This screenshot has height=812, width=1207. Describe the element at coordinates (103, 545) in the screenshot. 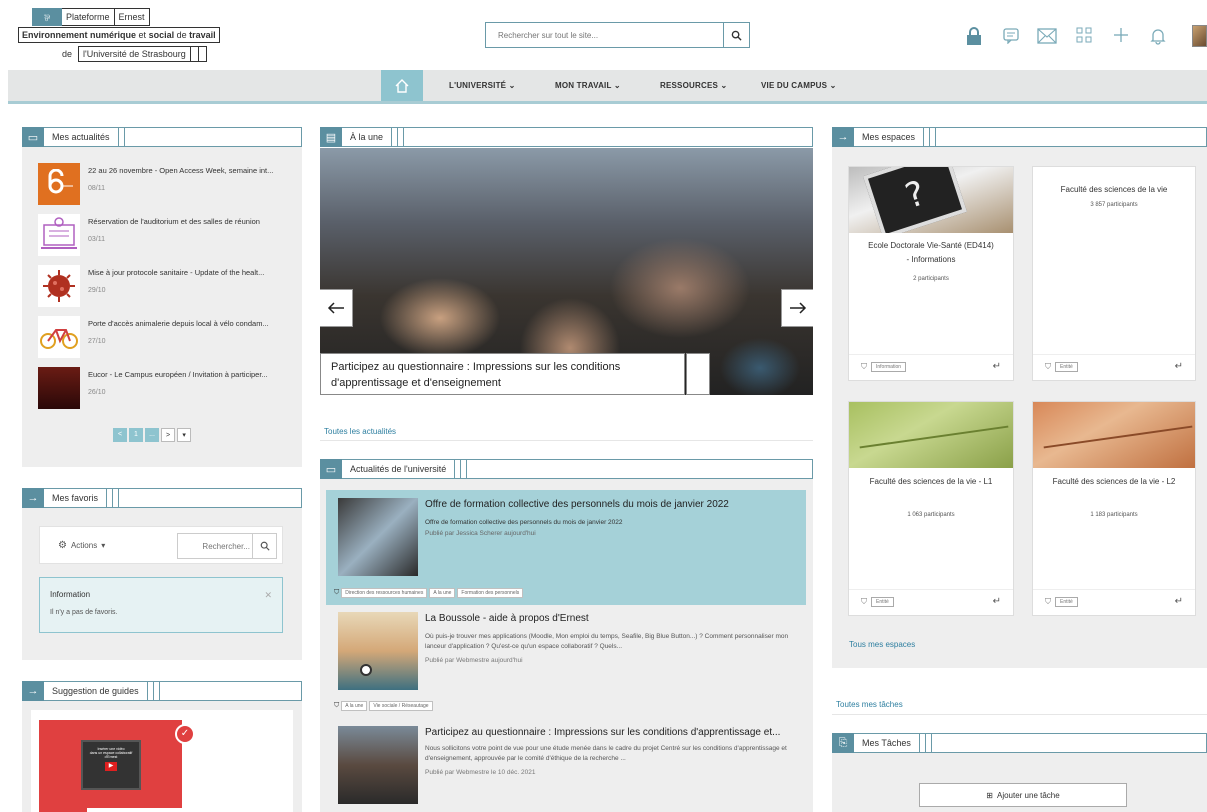

I see `caret-down-icon: ▾` at that location.